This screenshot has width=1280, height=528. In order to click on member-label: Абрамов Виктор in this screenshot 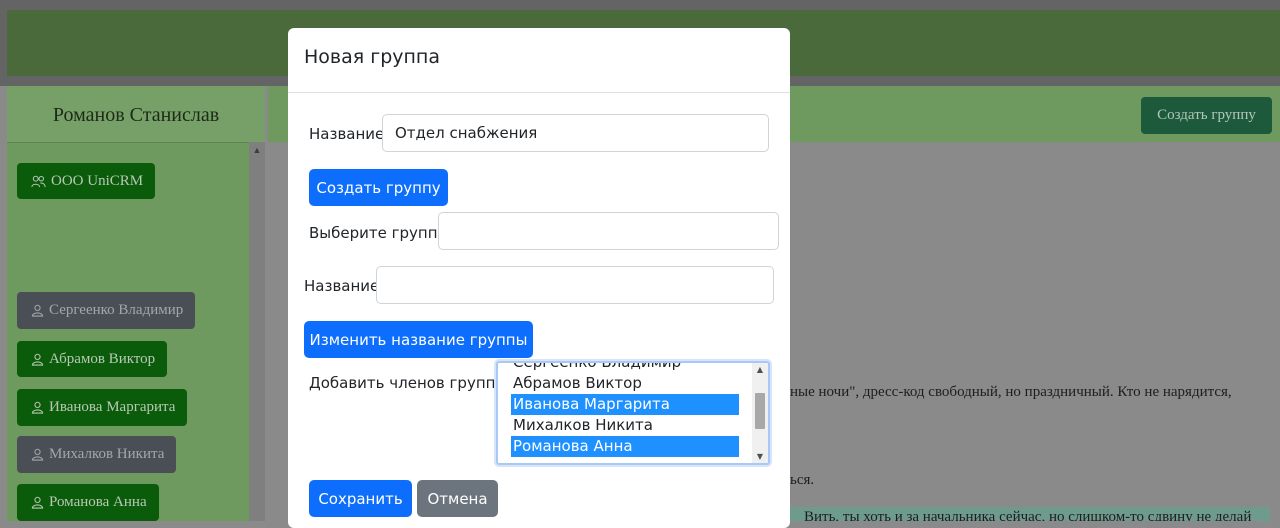, I will do `click(102, 358)`.